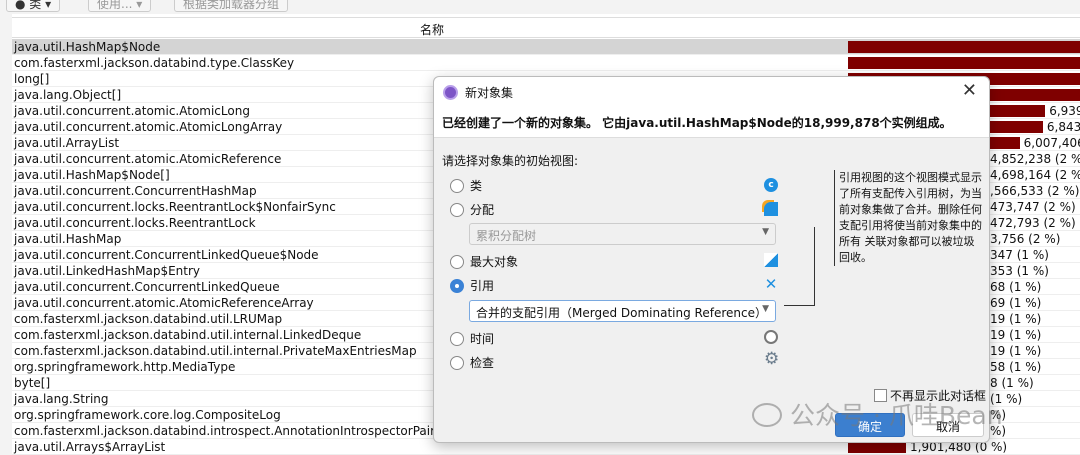 The image size is (1080, 455). Describe the element at coordinates (510, 161) in the screenshot. I see `prompt-label: 请选择对象集的初始视图:` at that location.